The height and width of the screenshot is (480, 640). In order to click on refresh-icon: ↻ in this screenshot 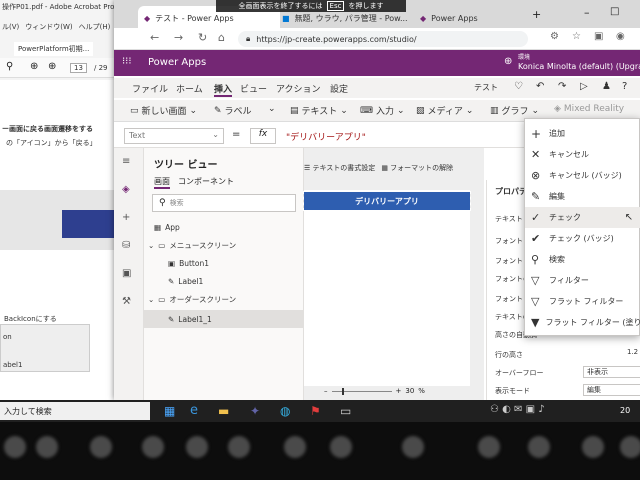, I will do `click(202, 37)`.